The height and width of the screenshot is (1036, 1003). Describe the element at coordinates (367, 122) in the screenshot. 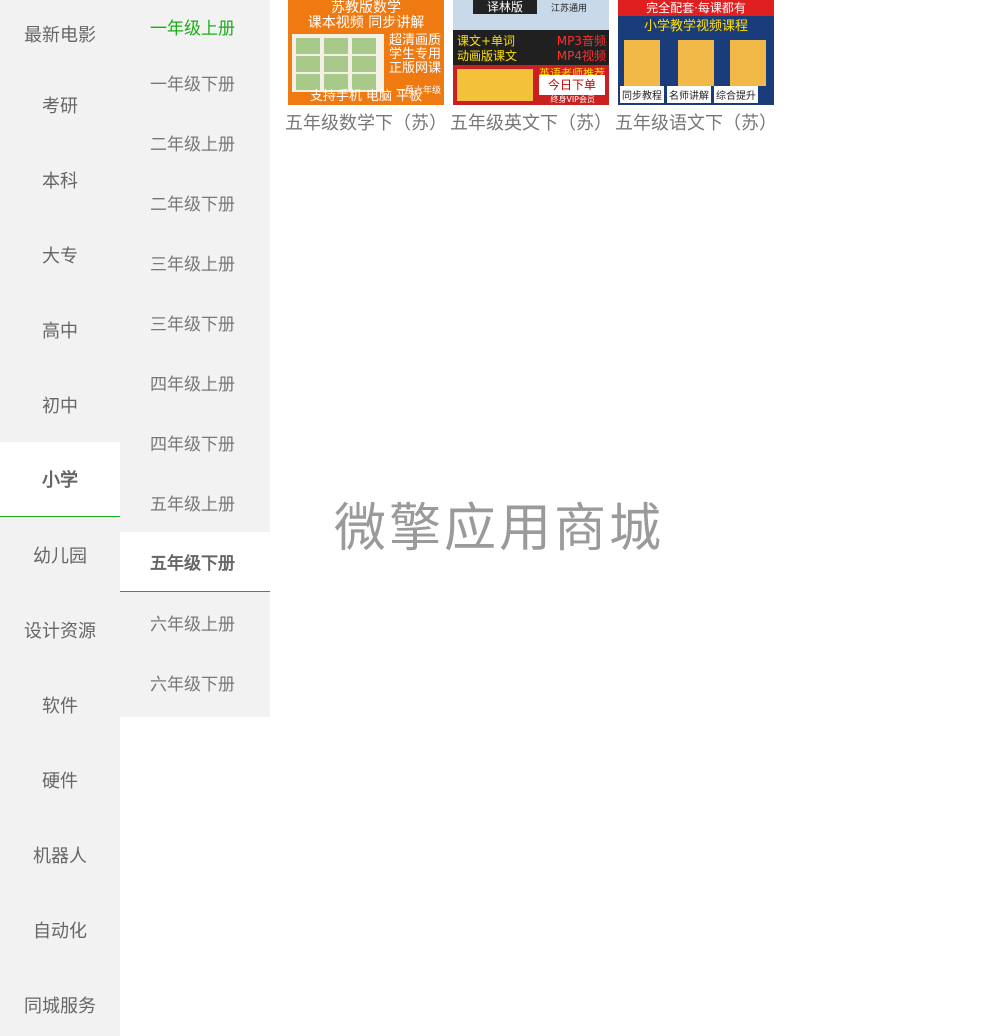

I see `product-title: 五年级数学下（苏）` at that location.